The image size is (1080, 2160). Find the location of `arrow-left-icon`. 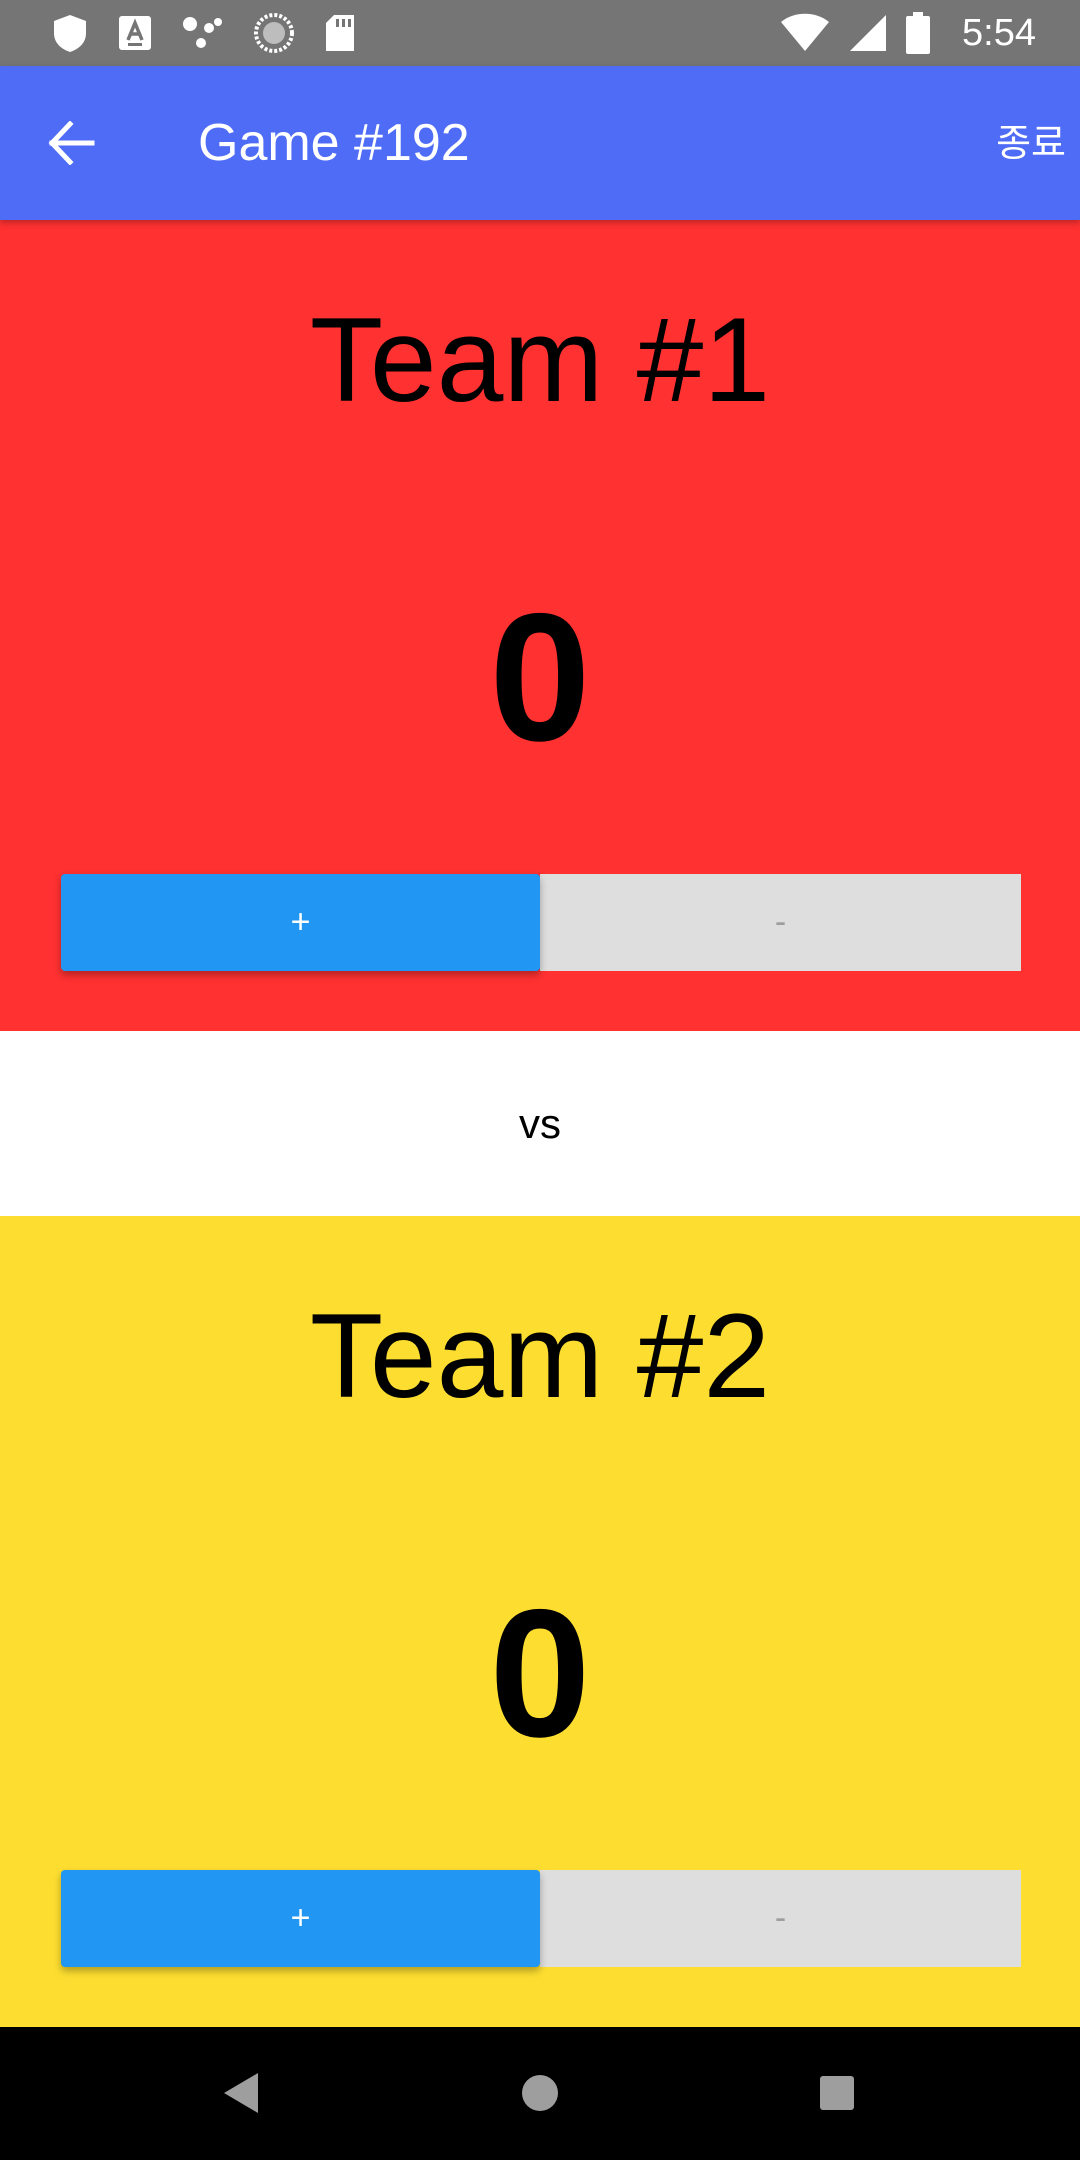

arrow-left-icon is located at coordinates (71, 143).